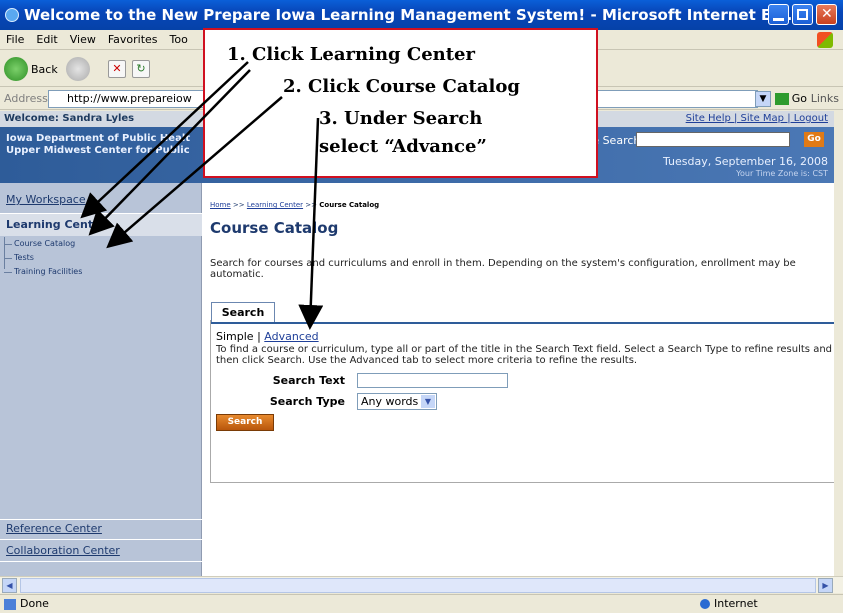  What do you see at coordinates (401, 118) in the screenshot?
I see `instruction-step-3: 3. Under Search` at bounding box center [401, 118].